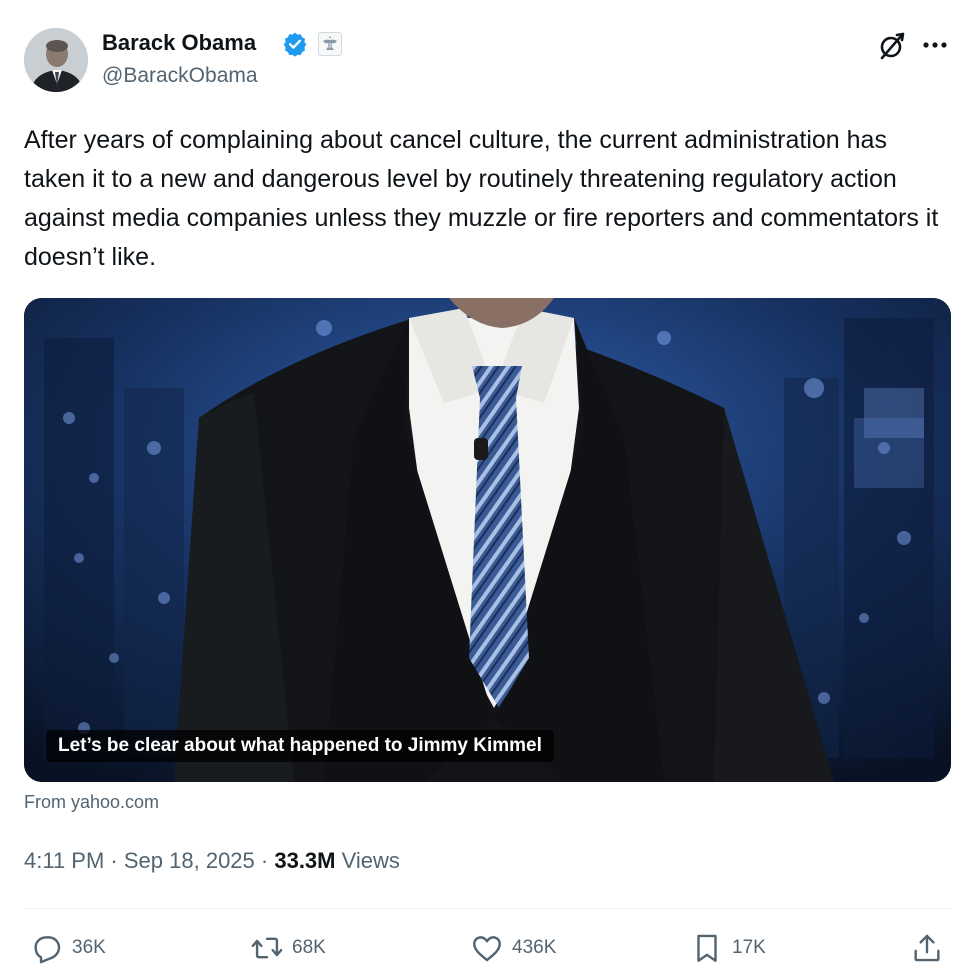 The height and width of the screenshot is (980, 980). Describe the element at coordinates (47, 950) in the screenshot. I see `reply-icon` at that location.